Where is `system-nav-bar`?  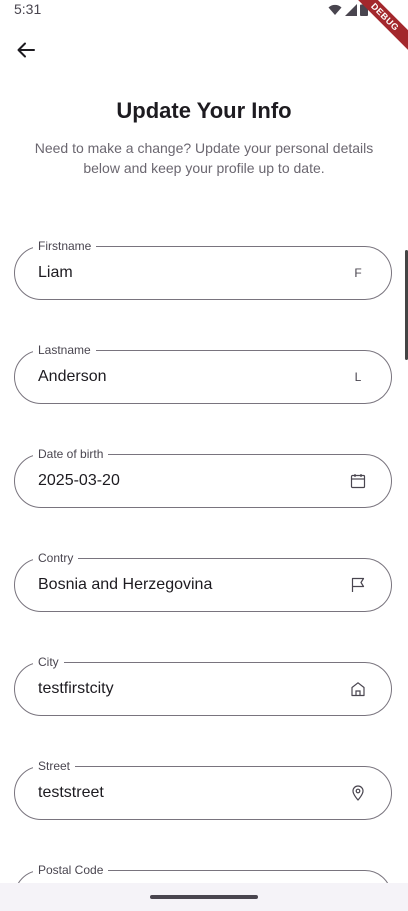
system-nav-bar is located at coordinates (204, 897).